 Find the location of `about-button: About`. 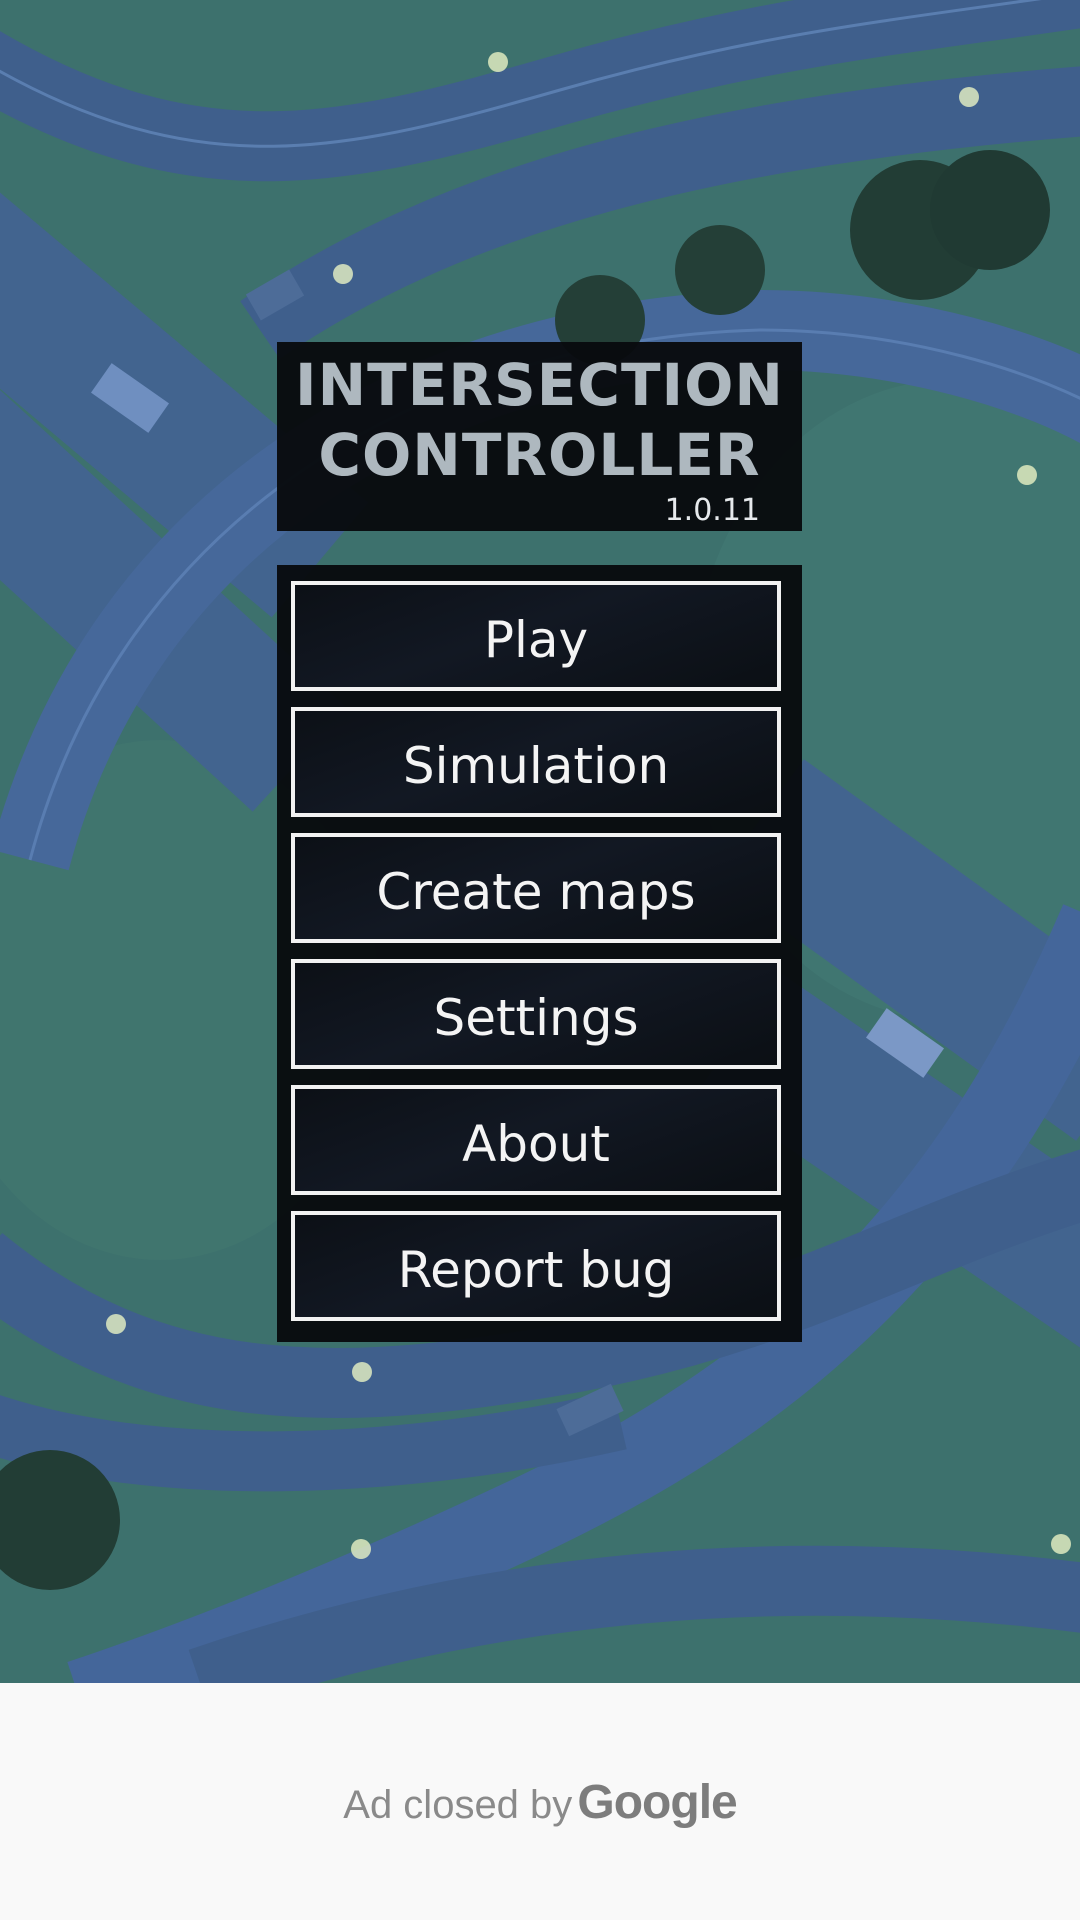

about-button: About is located at coordinates (536, 1140).